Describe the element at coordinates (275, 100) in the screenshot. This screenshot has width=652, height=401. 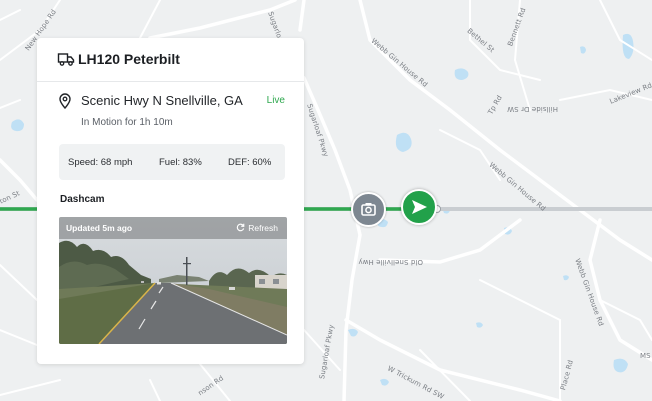
I see `live-status: Live` at that location.